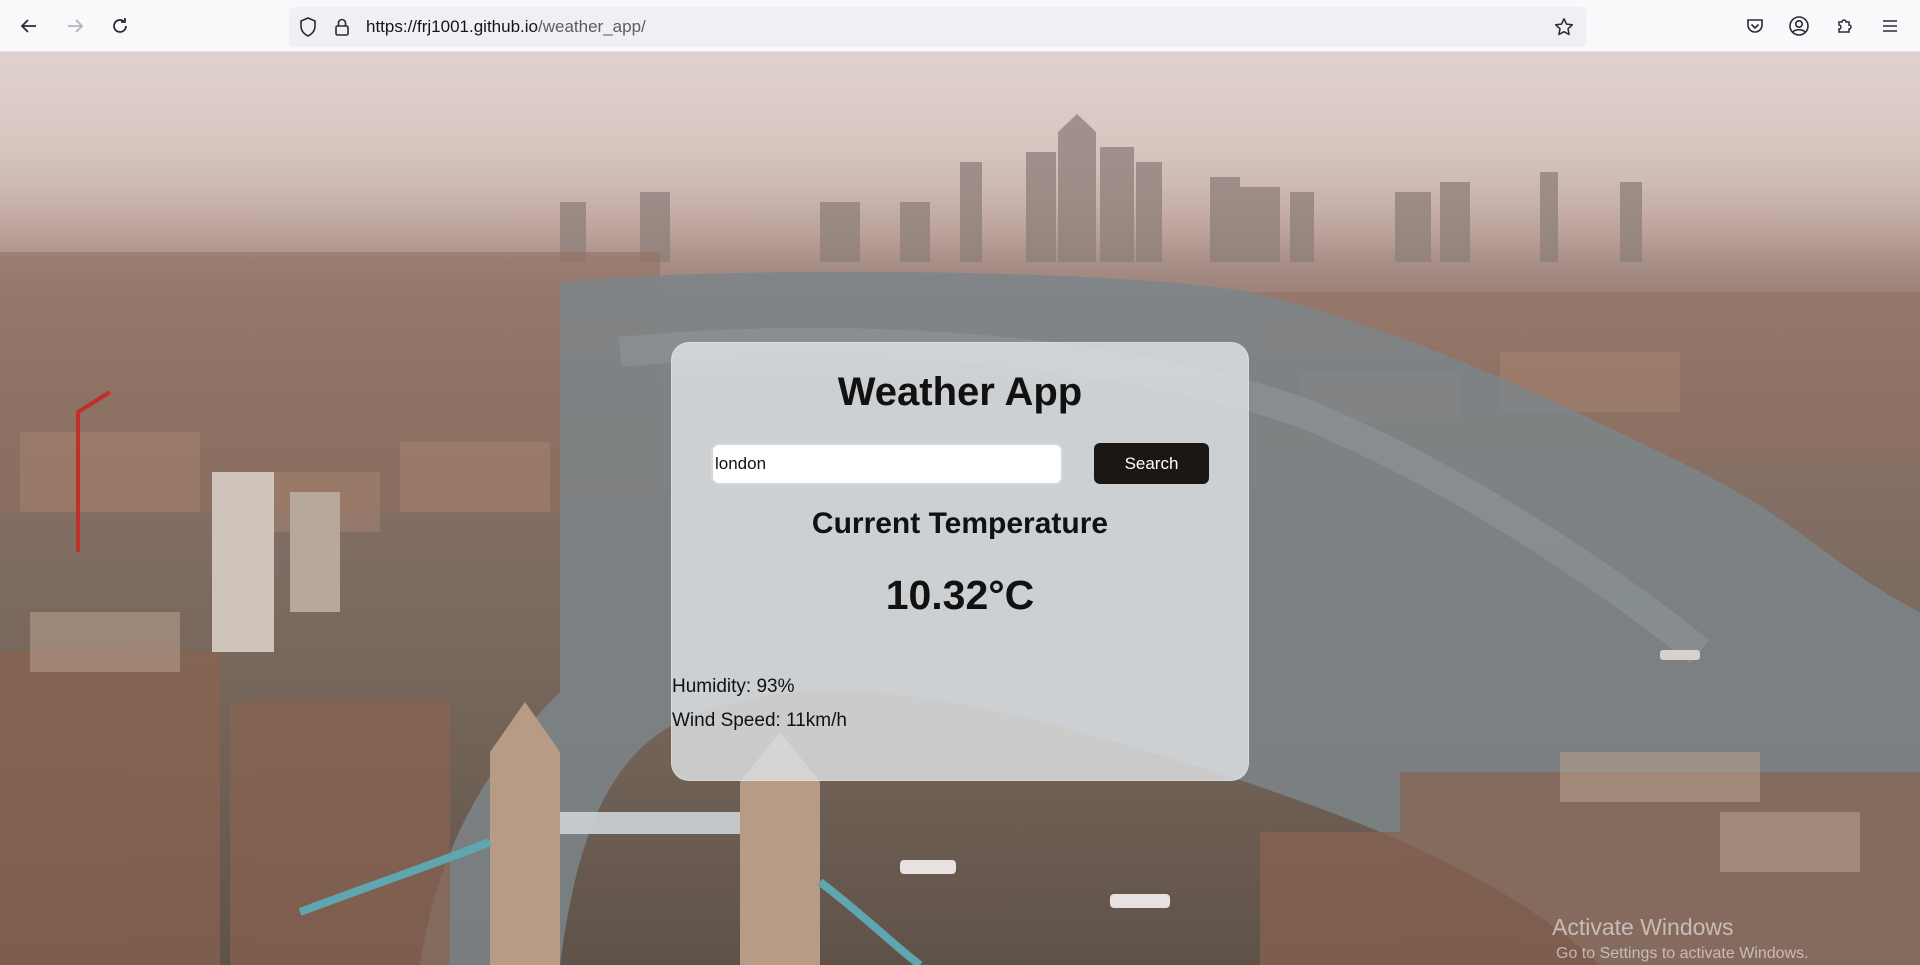 The image size is (1920, 965). What do you see at coordinates (75, 26) in the screenshot?
I see `forward-arrow-icon` at bounding box center [75, 26].